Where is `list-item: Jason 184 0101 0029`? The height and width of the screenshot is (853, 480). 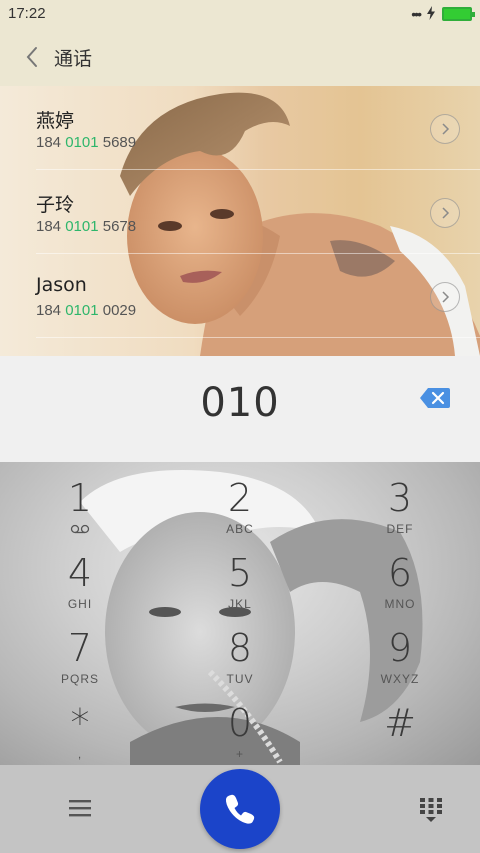
list-item: Jason 184 0101 0029 is located at coordinates (240, 296).